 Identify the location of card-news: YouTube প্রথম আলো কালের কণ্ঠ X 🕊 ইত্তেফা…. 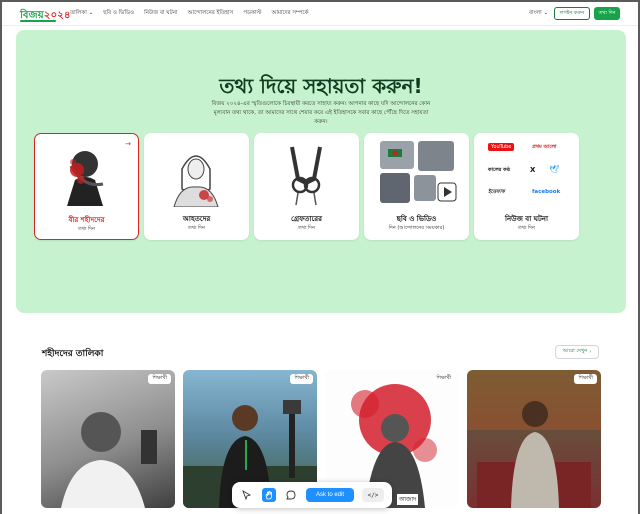
(526, 186).